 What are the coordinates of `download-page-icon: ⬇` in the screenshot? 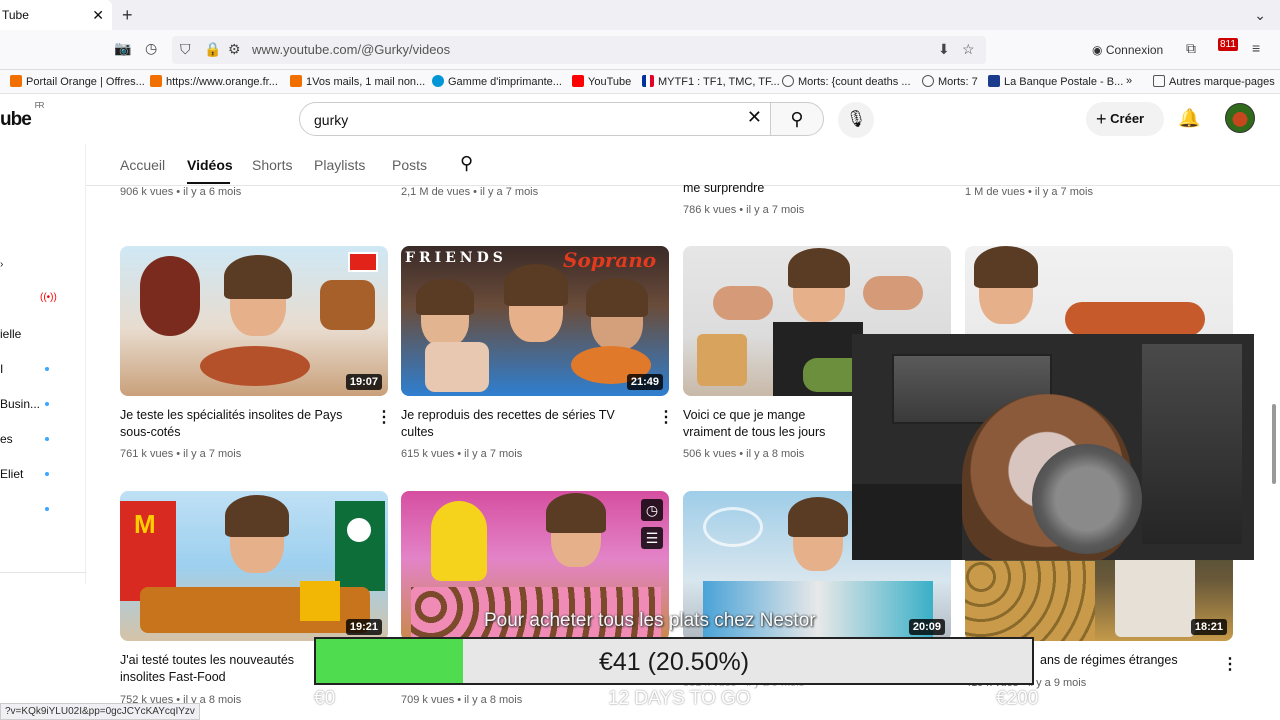 It's located at (944, 49).